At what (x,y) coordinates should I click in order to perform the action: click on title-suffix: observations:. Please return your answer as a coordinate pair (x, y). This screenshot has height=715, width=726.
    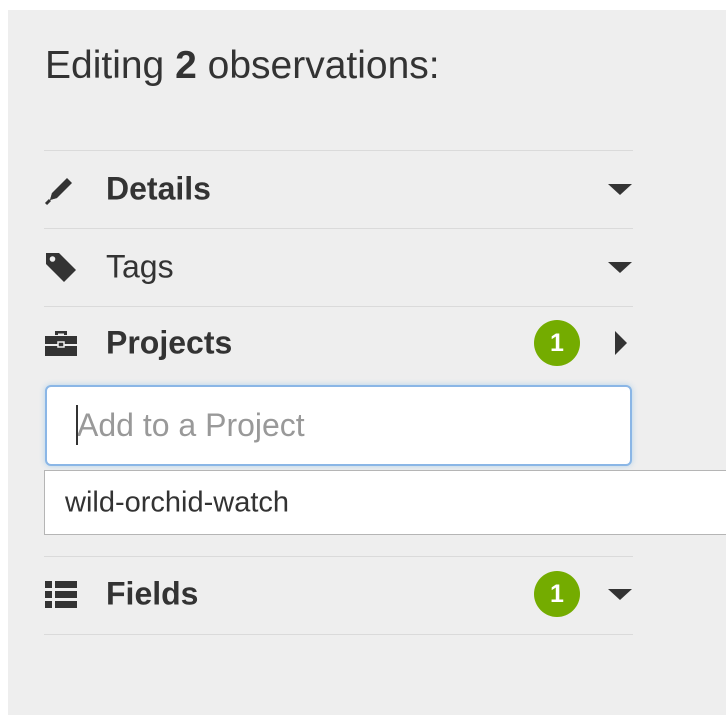
    Looking at the image, I should click on (323, 65).